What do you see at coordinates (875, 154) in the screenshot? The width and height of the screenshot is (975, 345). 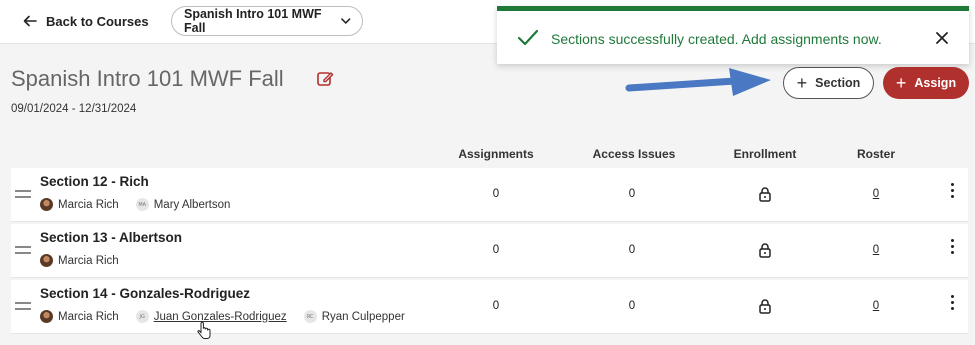 I see `column-header-roster: Roster` at bounding box center [875, 154].